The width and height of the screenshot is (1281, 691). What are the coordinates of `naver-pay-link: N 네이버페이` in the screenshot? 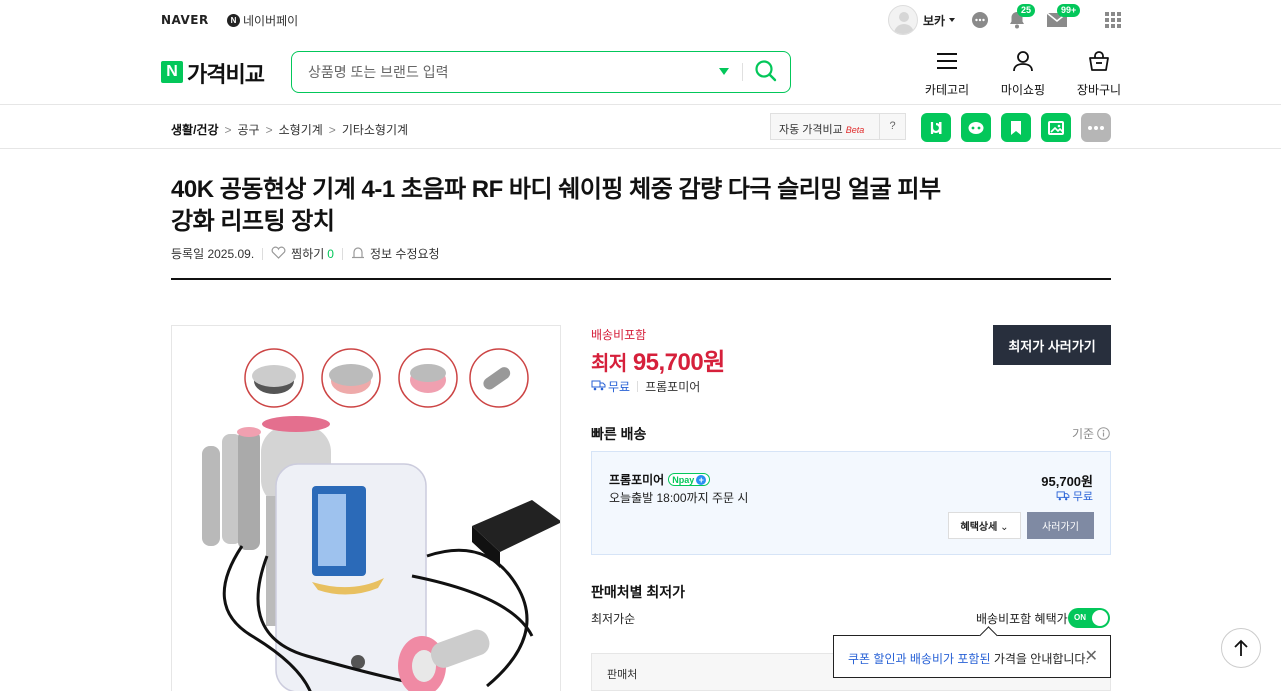 It's located at (262, 20).